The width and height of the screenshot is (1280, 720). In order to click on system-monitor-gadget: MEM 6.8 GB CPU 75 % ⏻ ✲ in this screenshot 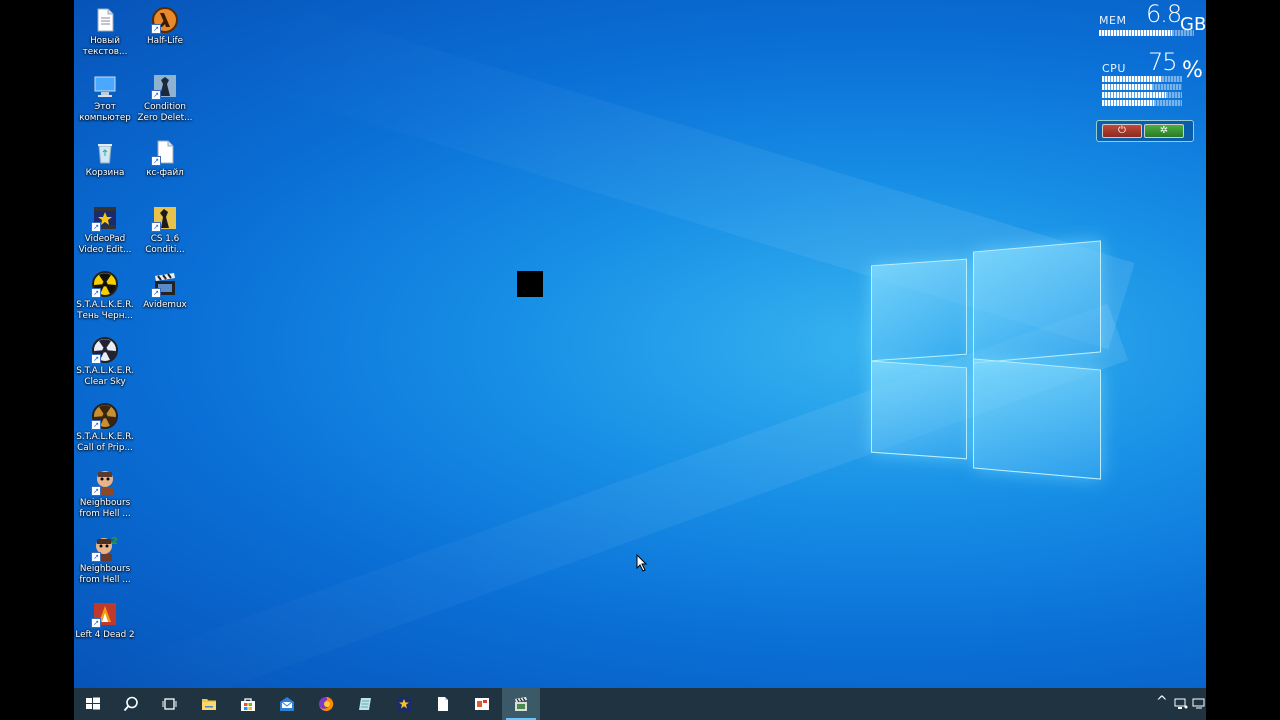, I will do `click(1151, 75)`.